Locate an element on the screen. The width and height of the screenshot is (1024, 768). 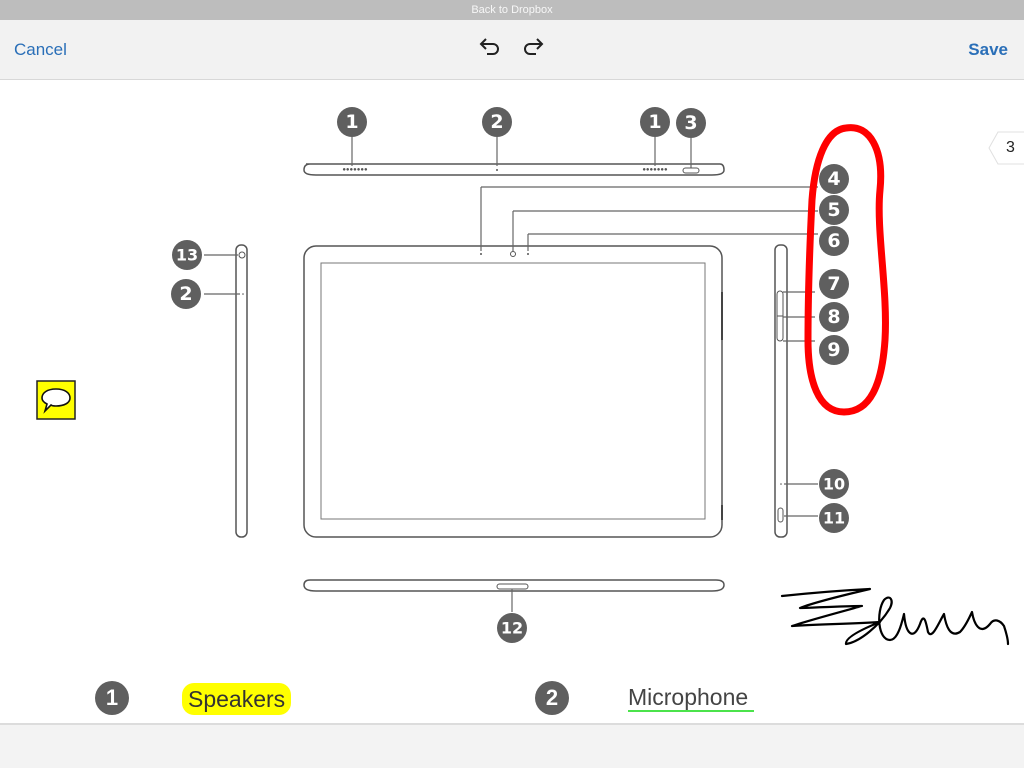
page-number: 3 is located at coordinates (1010, 147).